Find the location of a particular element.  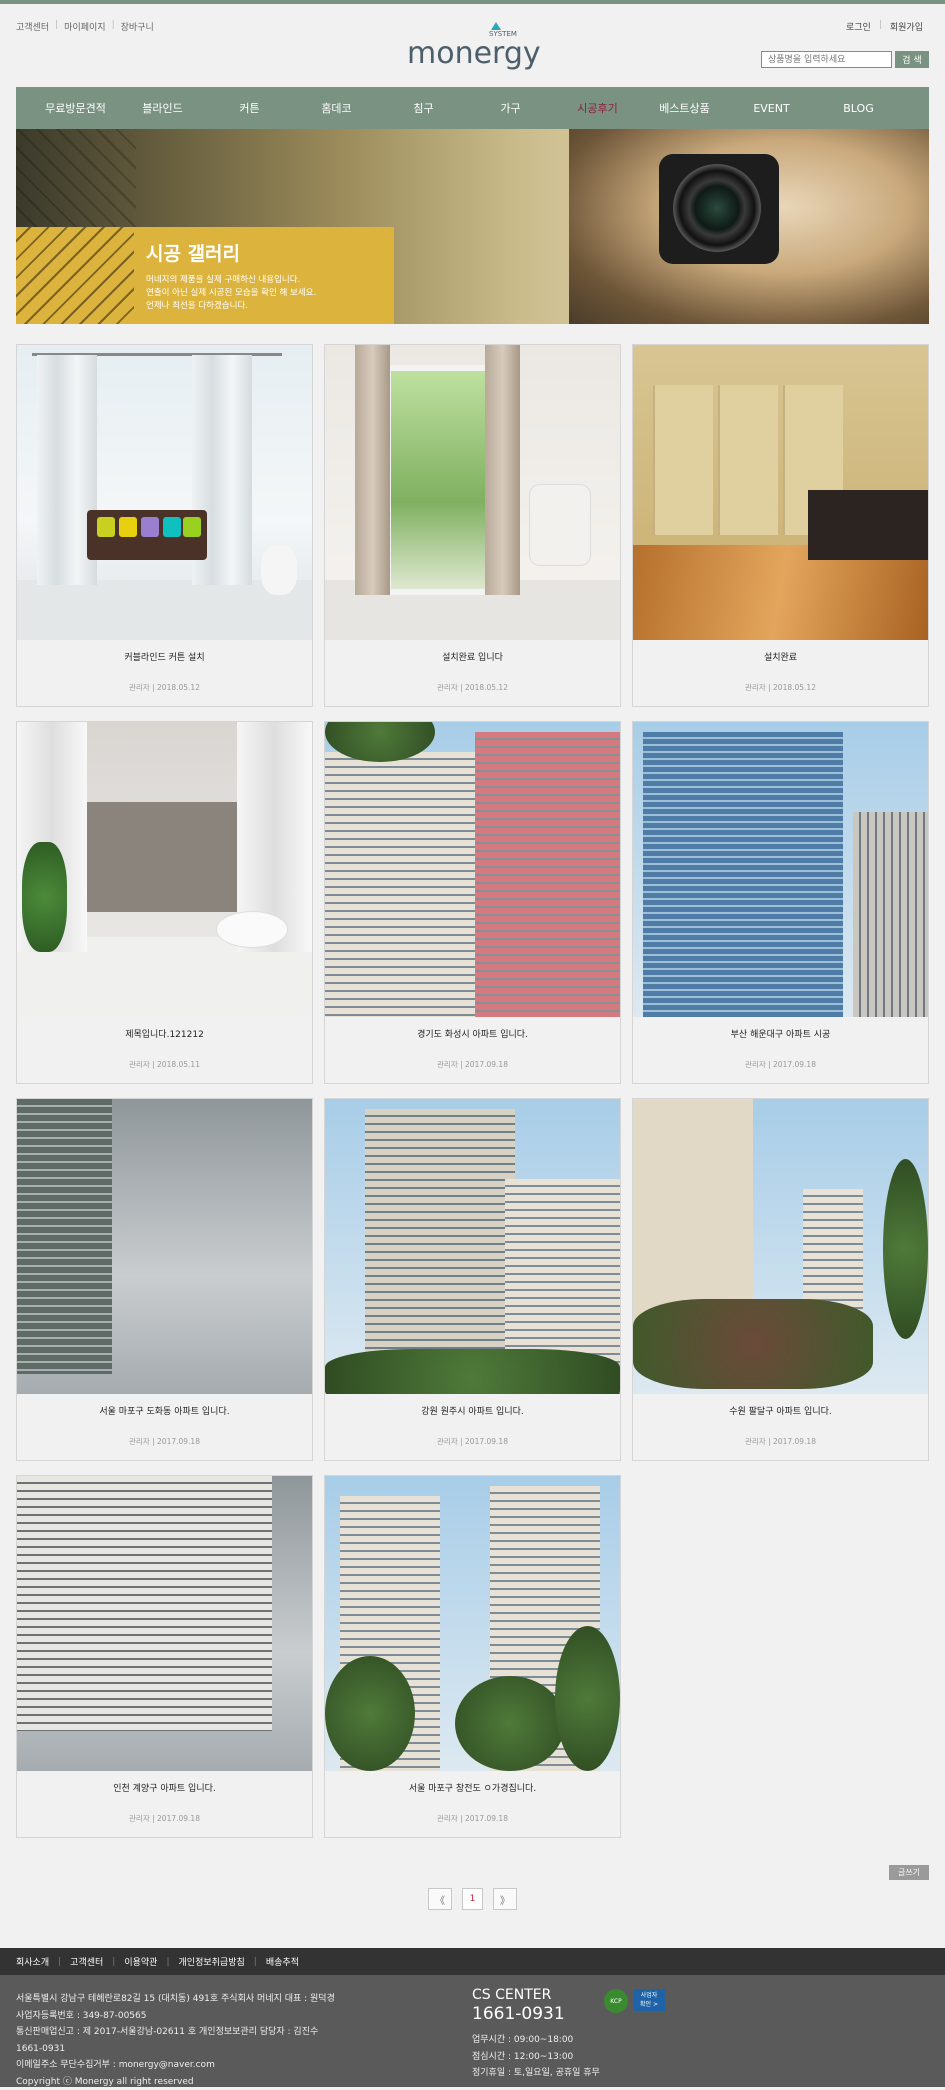

gallery-card: 설치완료 입니다 관리자 | 2018.05.12 is located at coordinates (472, 525).